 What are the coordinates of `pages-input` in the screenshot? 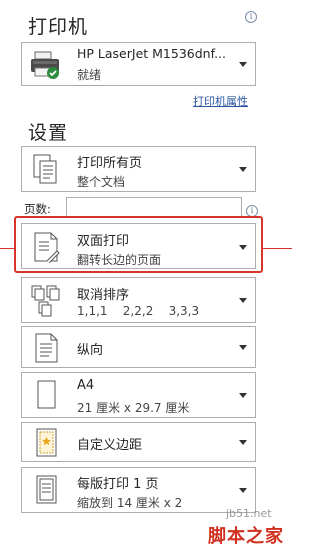 It's located at (154, 207).